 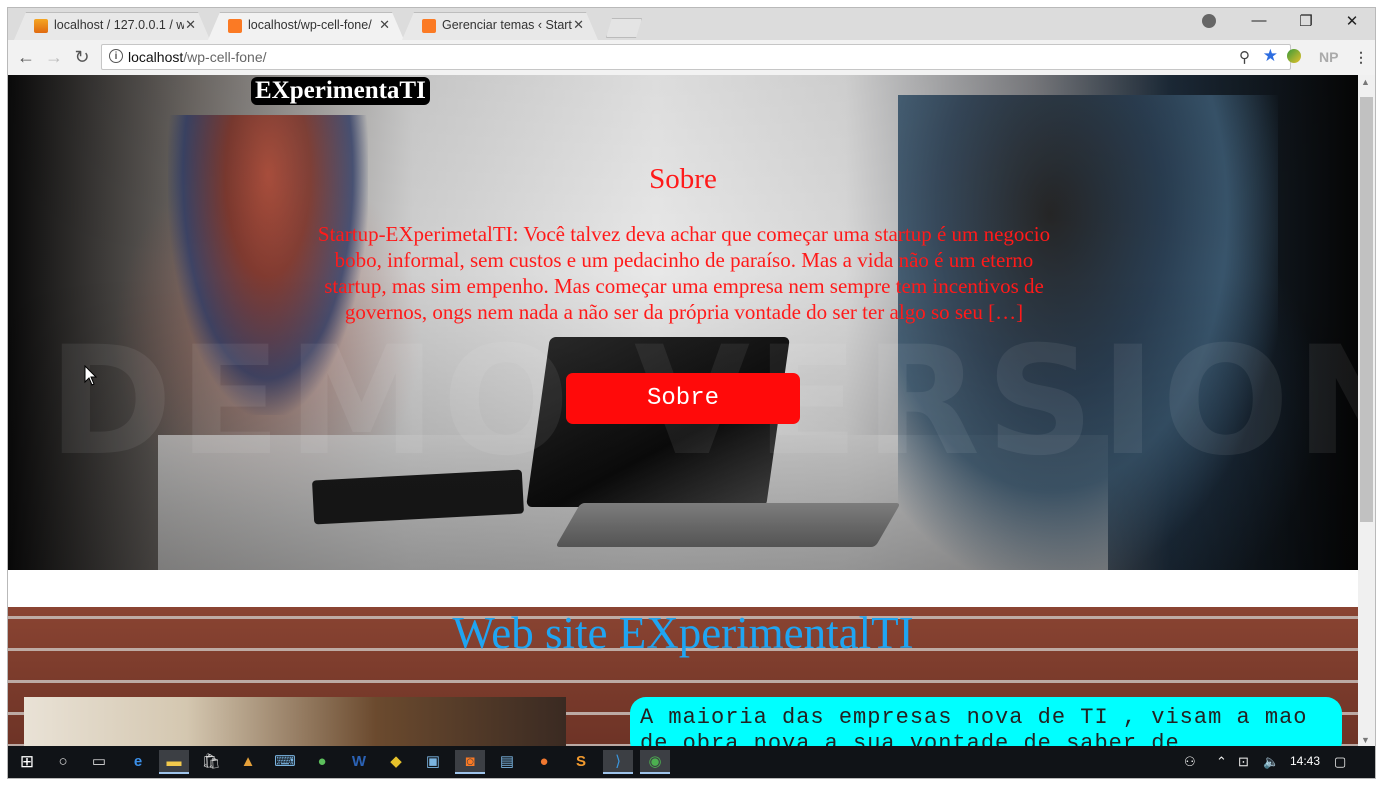 I want to click on scroll-down-arrow-icon: ▼, so click(x=1365, y=740).